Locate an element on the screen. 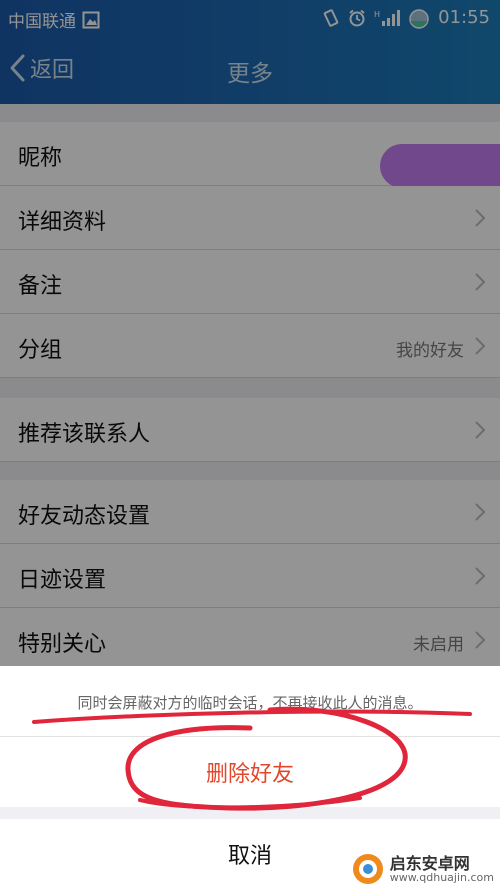 Image resolution: width=500 pixels, height=889 pixels. watermark-text: 启东安卓网 www.qdhuajin.com is located at coordinates (441, 868).